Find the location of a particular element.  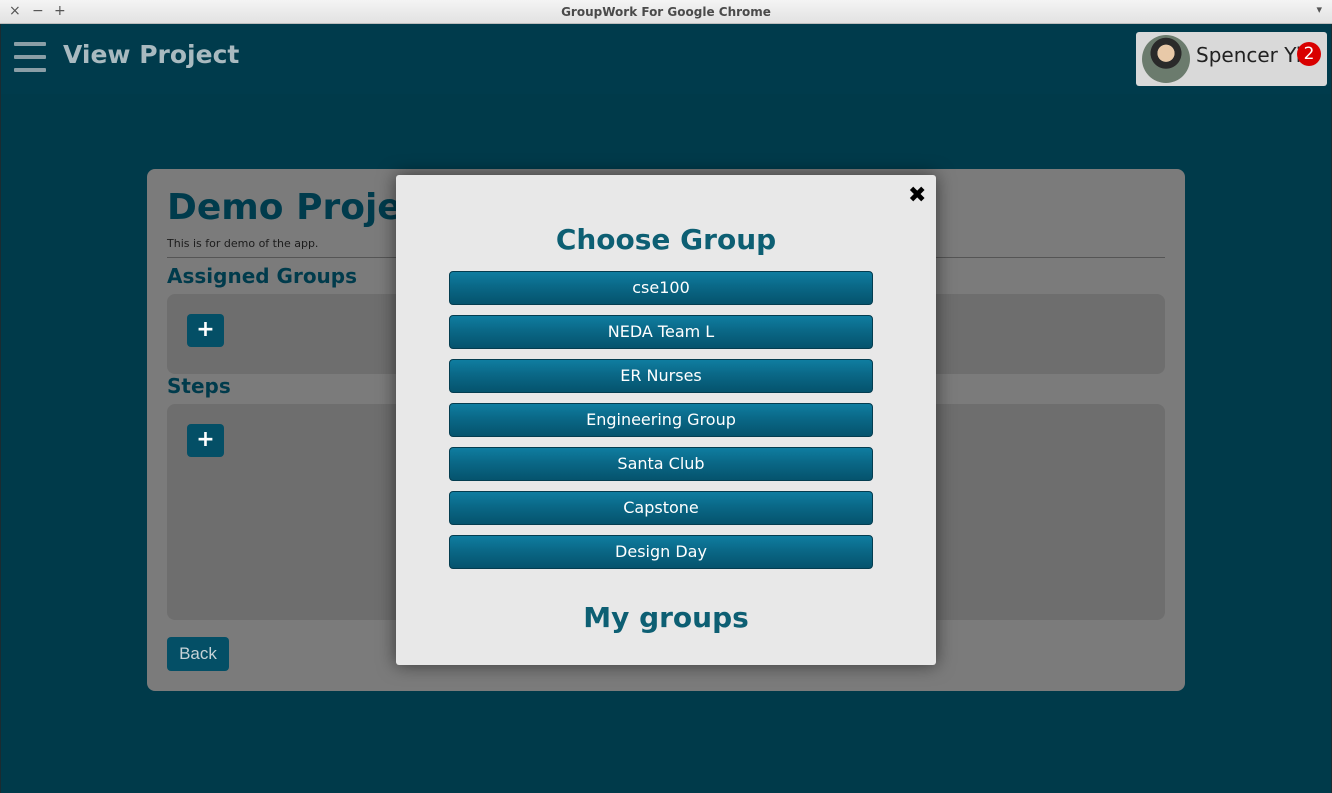

avatar is located at coordinates (1166, 59).